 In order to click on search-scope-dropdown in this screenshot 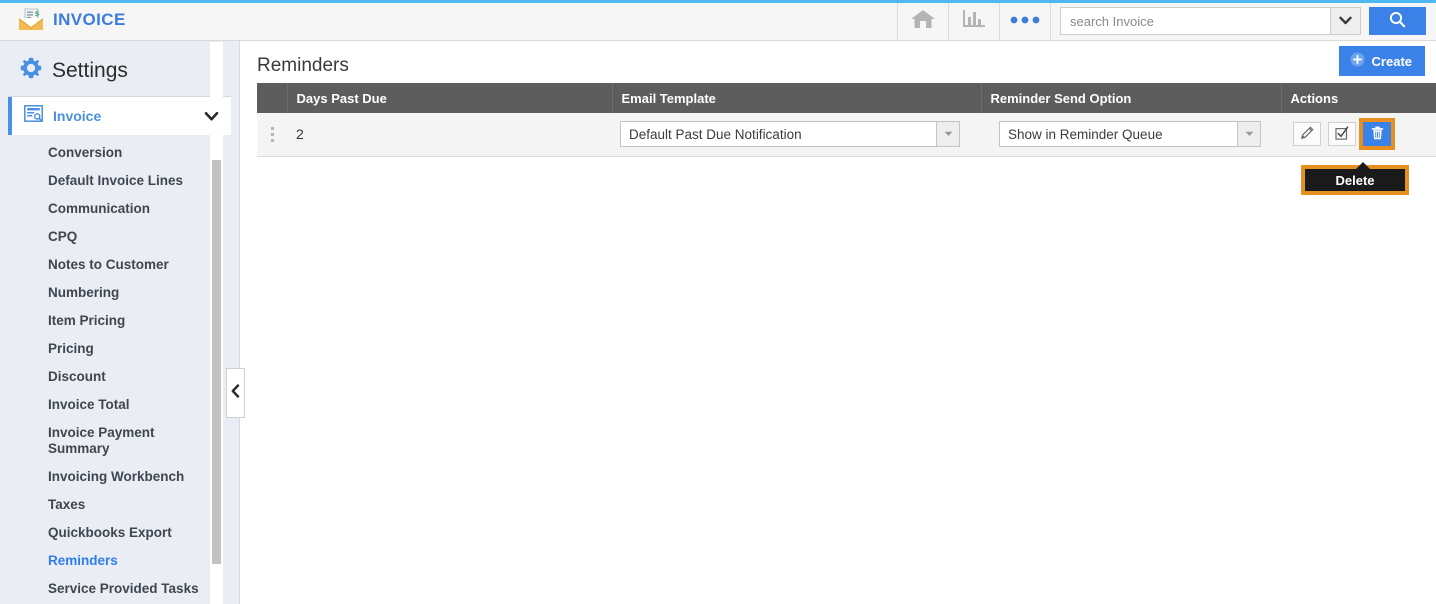, I will do `click(1345, 21)`.